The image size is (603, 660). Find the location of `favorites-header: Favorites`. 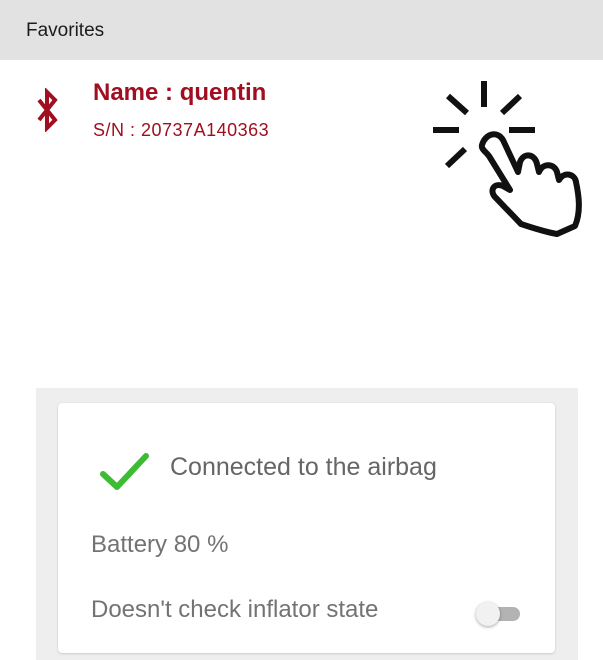

favorites-header: Favorites is located at coordinates (301, 30).